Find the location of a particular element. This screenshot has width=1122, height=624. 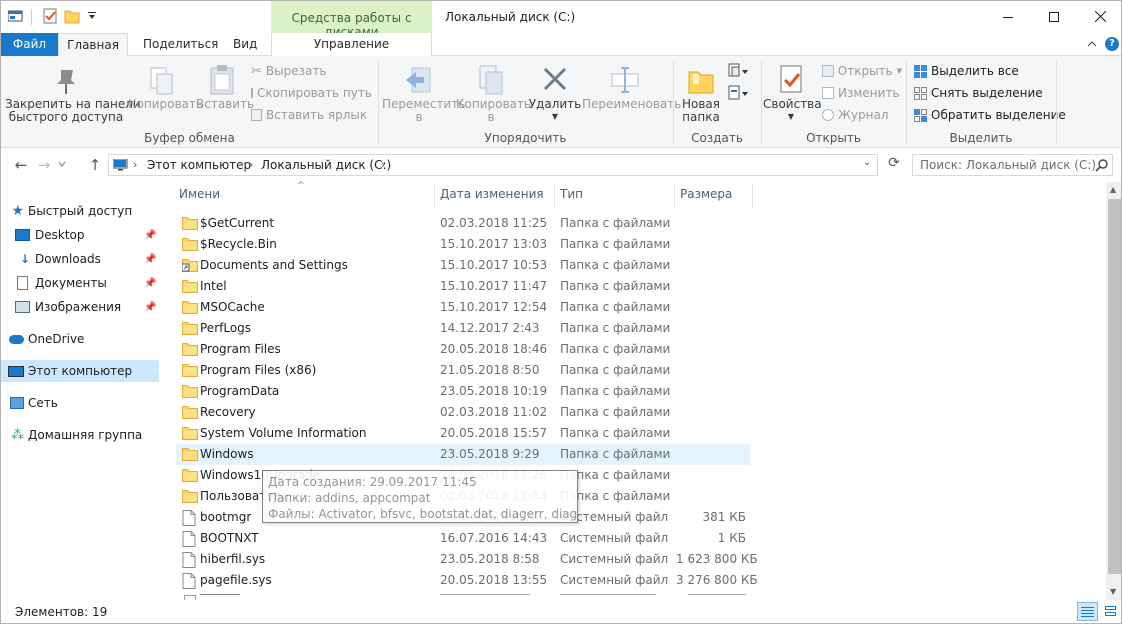

tab-file: Файл is located at coordinates (29, 44).